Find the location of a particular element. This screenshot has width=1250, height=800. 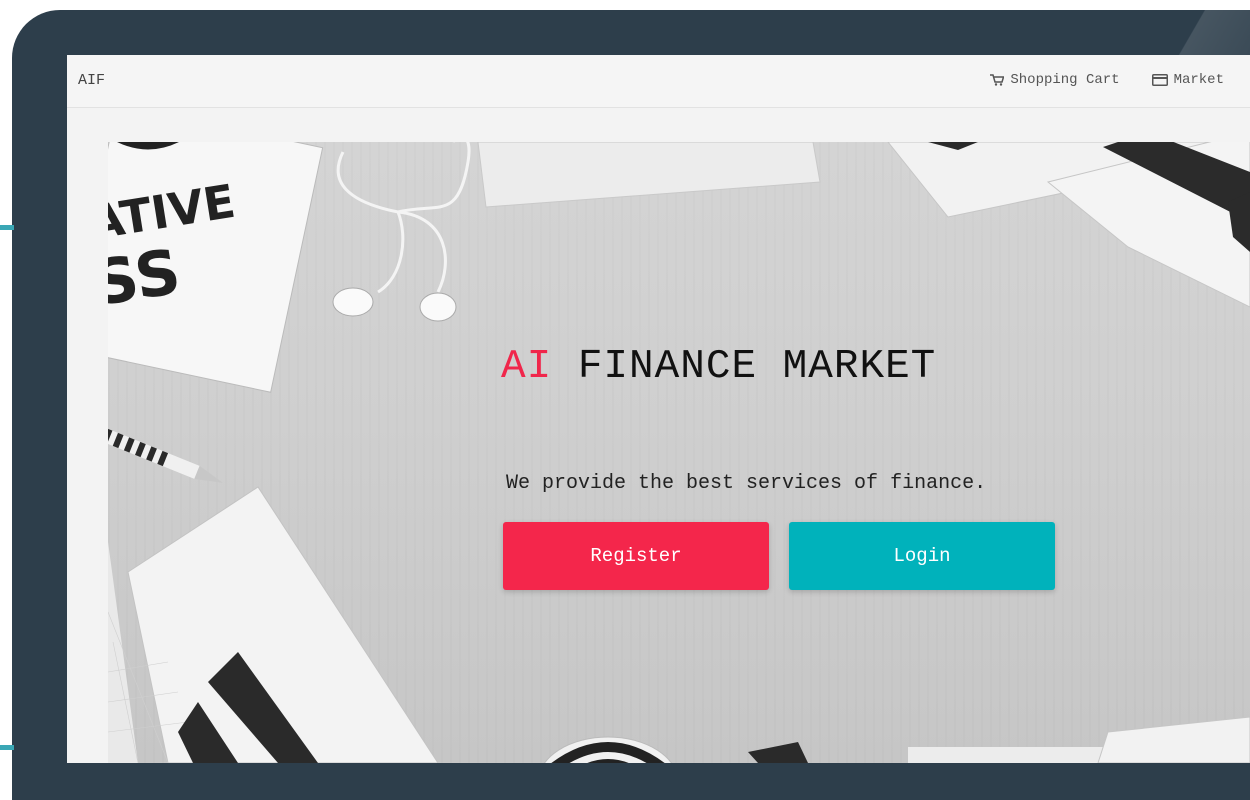

register-button: Register is located at coordinates (636, 556).